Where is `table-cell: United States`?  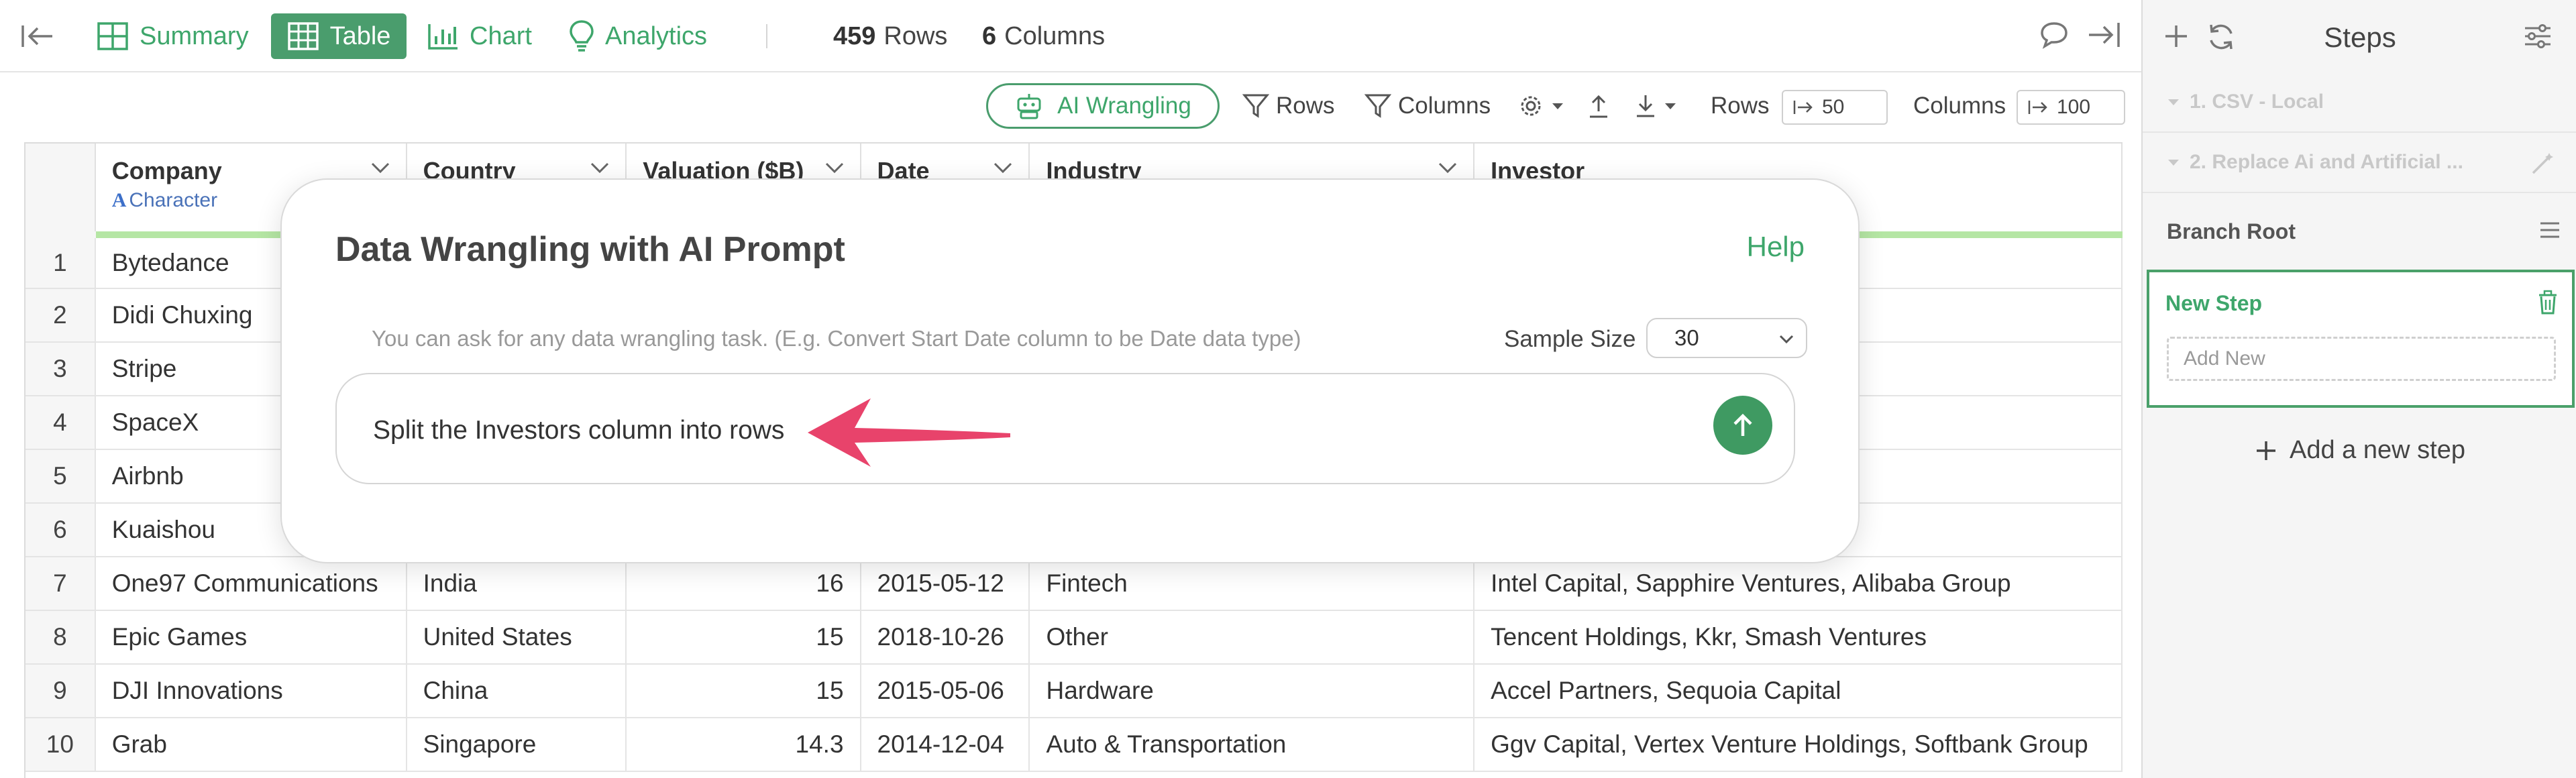 table-cell: United States is located at coordinates (516, 637).